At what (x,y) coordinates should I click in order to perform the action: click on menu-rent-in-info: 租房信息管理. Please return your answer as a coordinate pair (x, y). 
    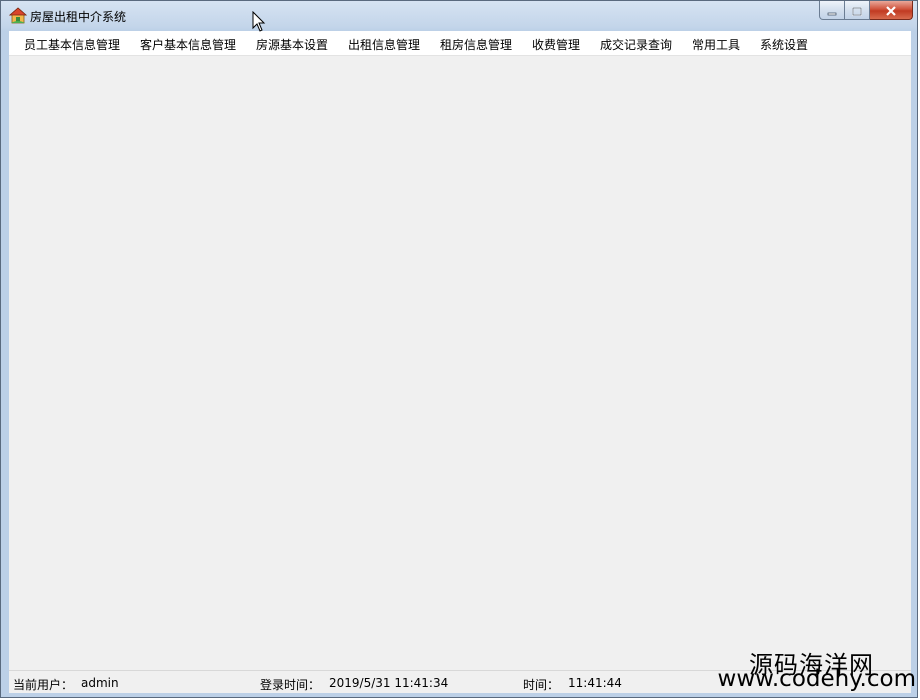
    Looking at the image, I should click on (476, 44).